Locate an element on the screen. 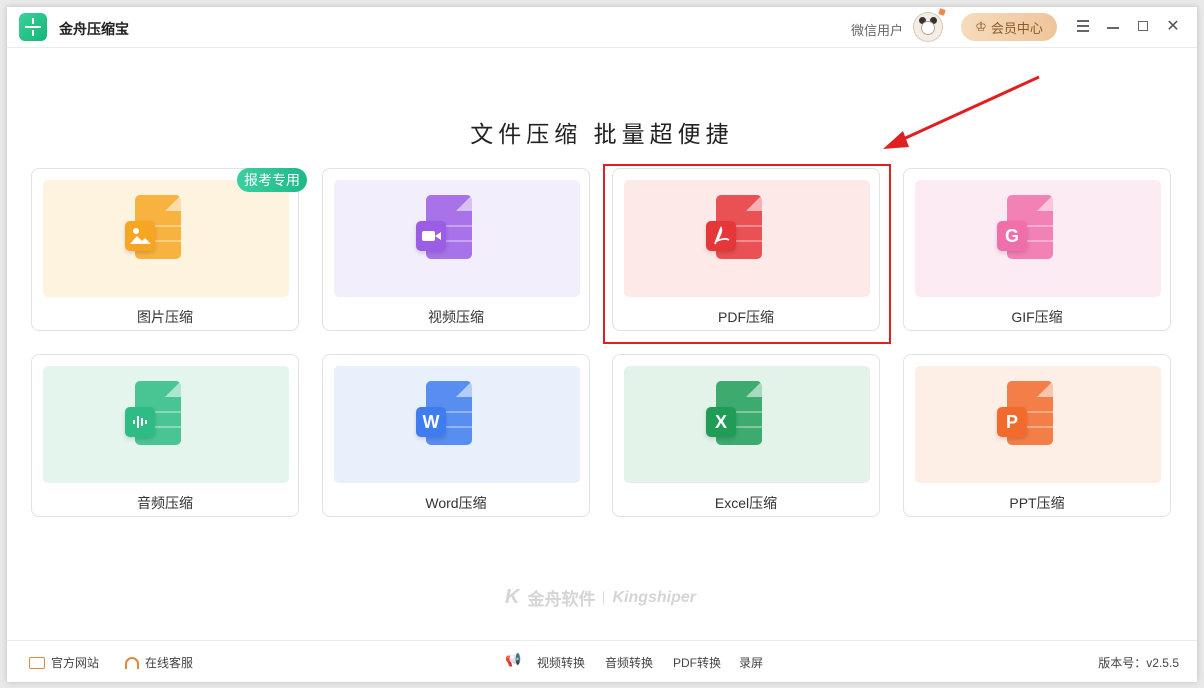 The image size is (1204, 688). card-ppt-compress: P PPT压缩 is located at coordinates (1037, 435).